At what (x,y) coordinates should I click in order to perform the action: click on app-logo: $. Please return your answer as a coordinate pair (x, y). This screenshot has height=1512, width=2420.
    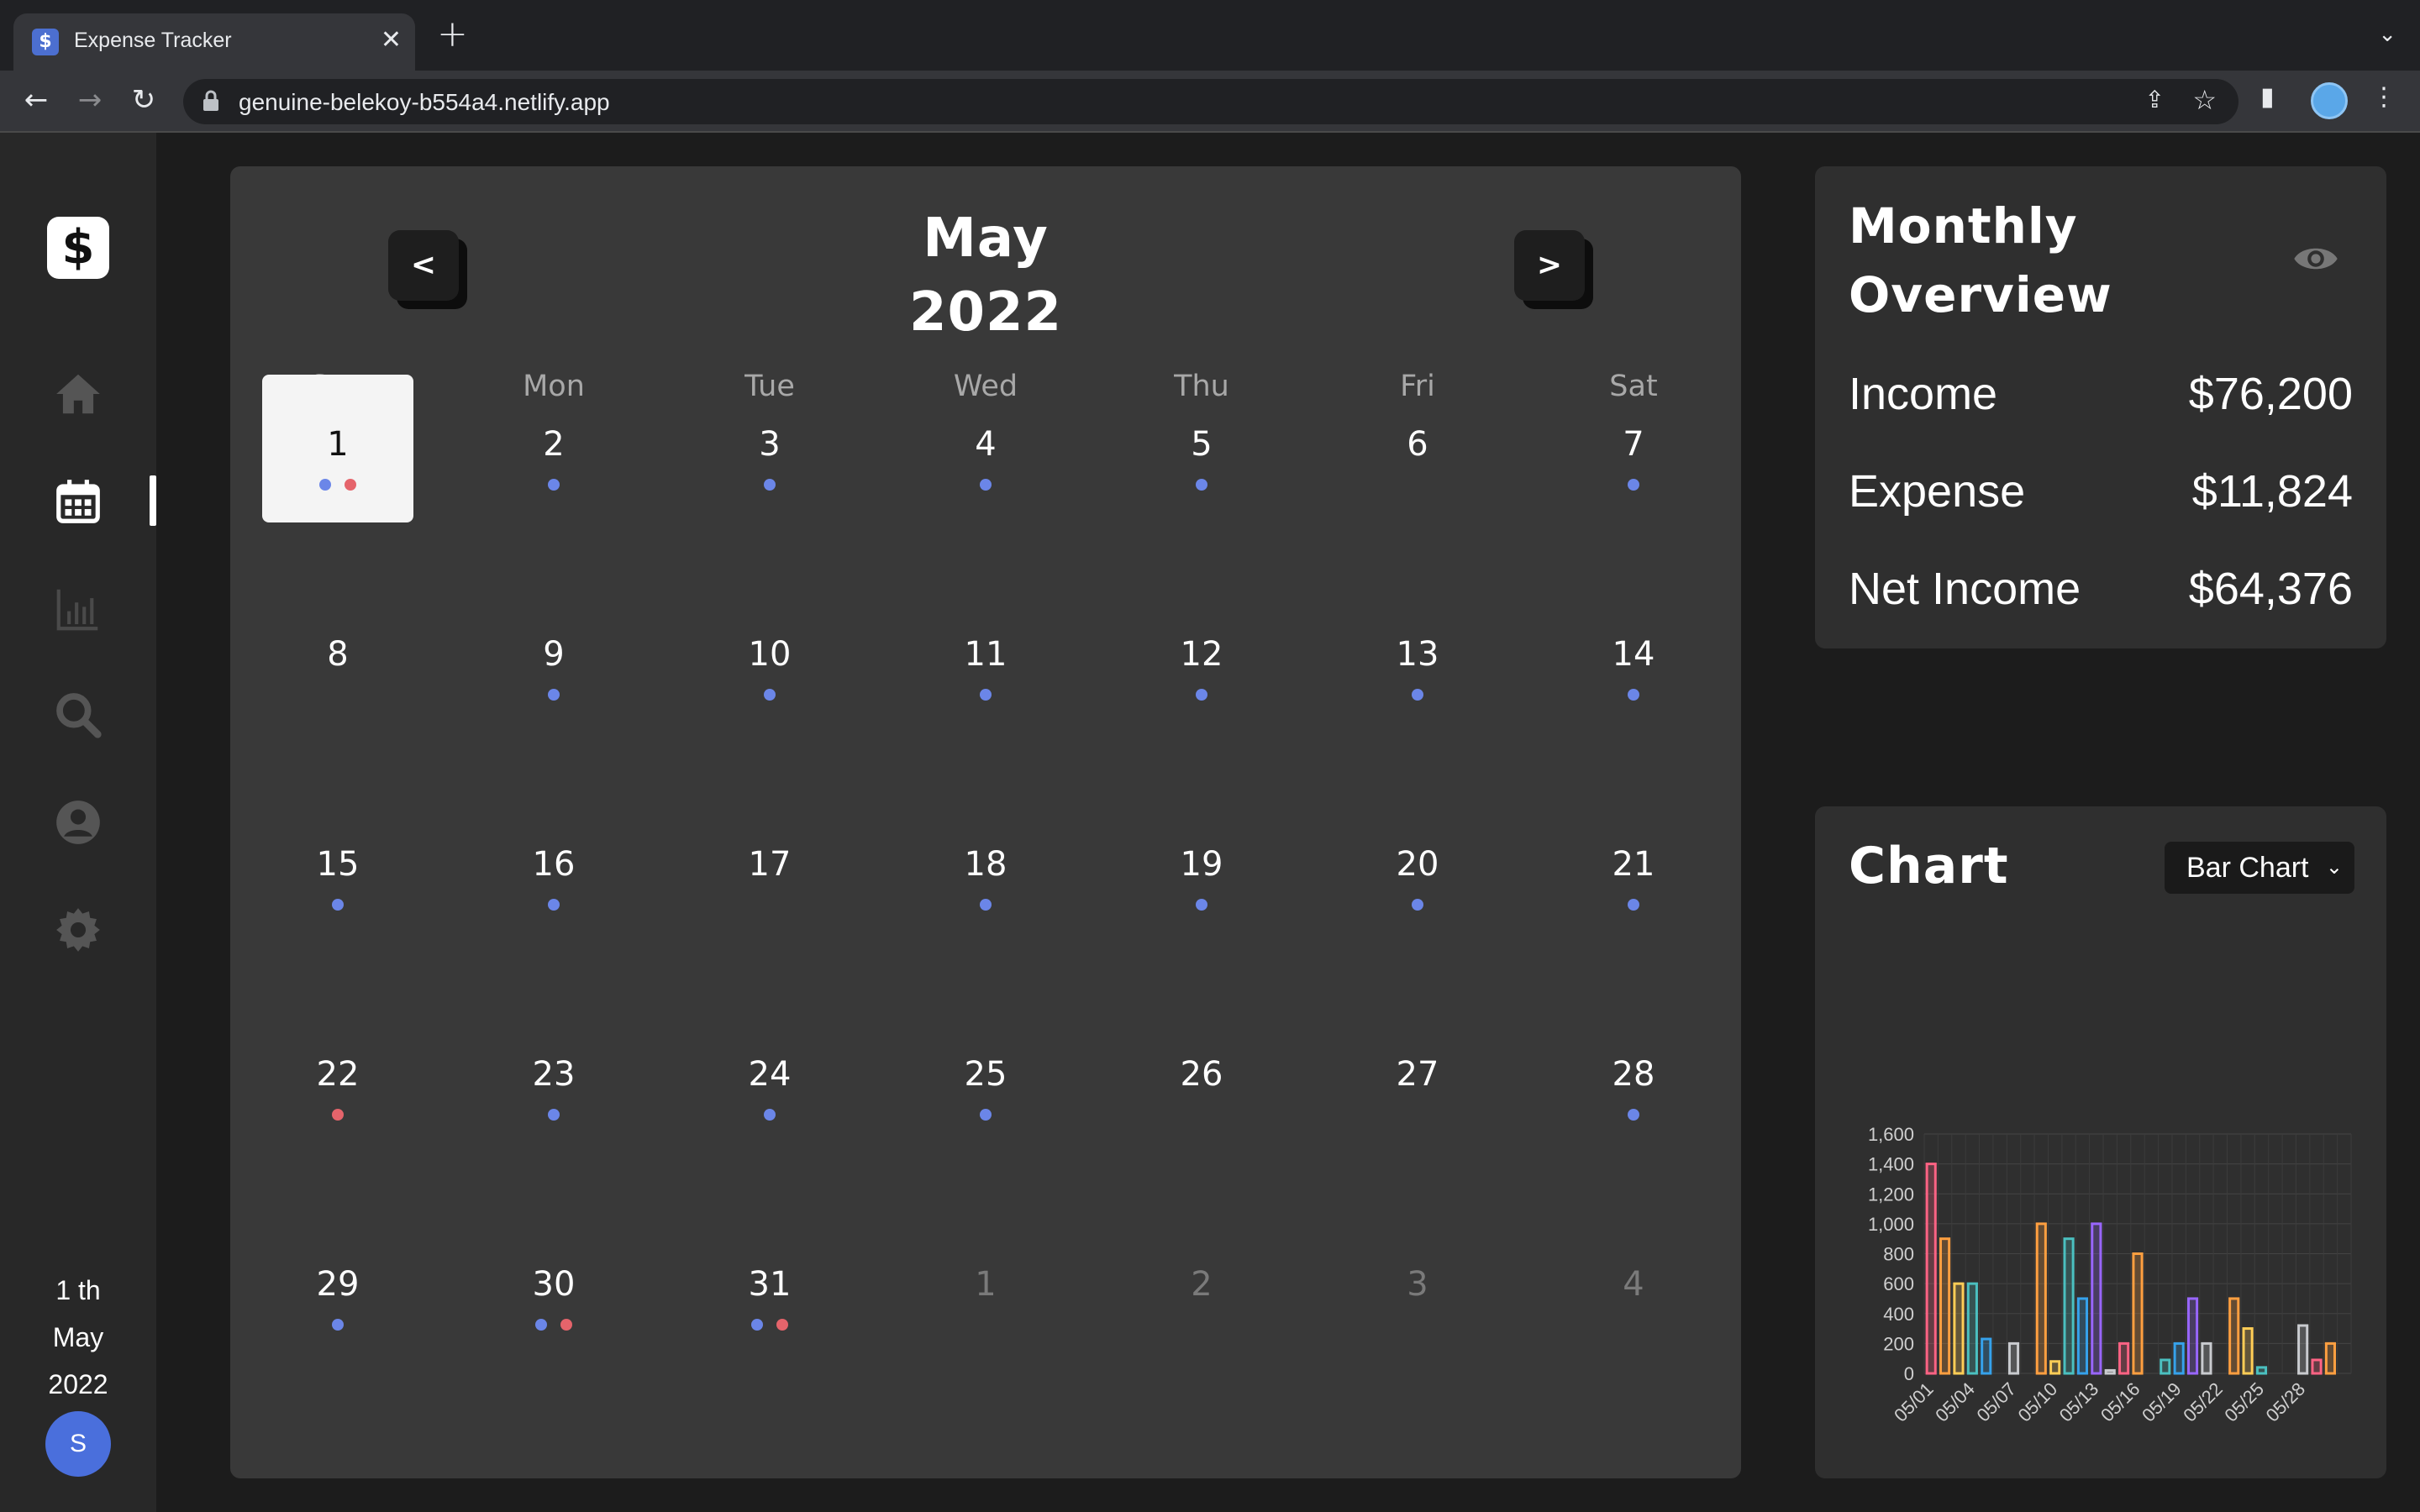
    Looking at the image, I should click on (78, 248).